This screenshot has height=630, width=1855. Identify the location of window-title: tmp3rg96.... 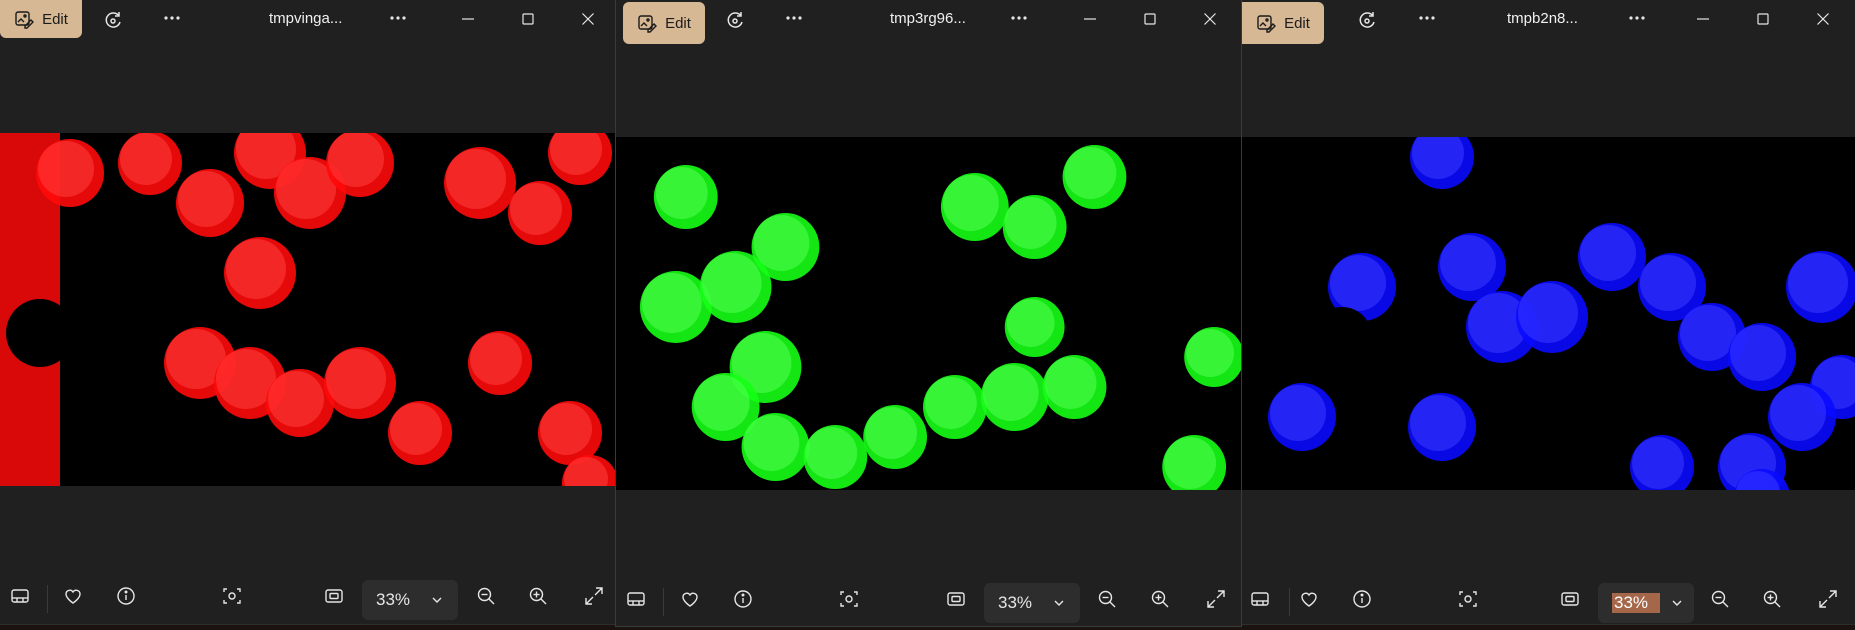
(928, 18).